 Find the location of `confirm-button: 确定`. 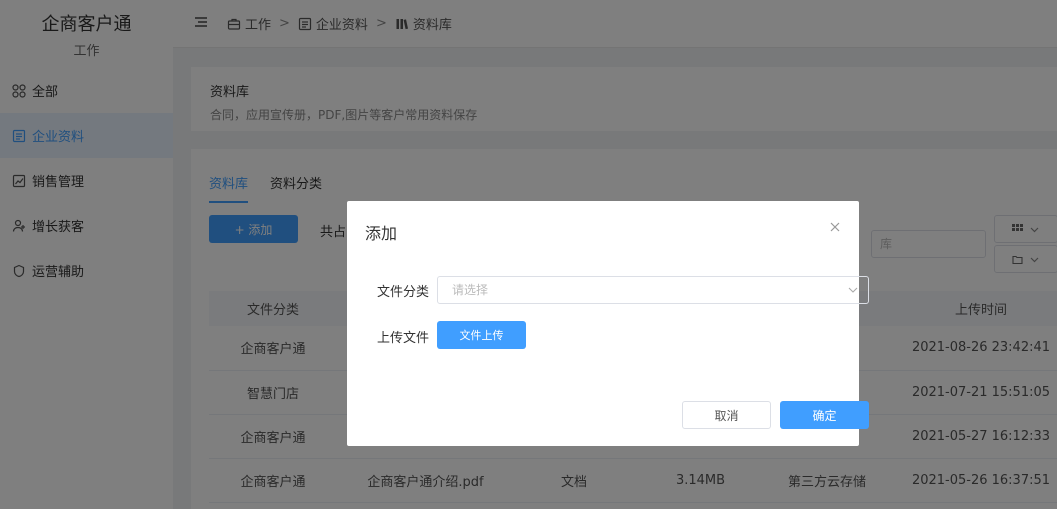

confirm-button: 确定 is located at coordinates (824, 415).